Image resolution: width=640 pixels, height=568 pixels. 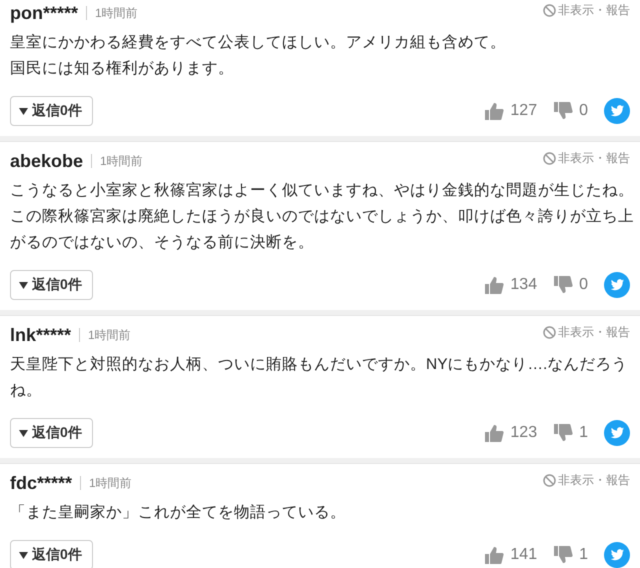 I want to click on like-count: 134, so click(x=524, y=285).